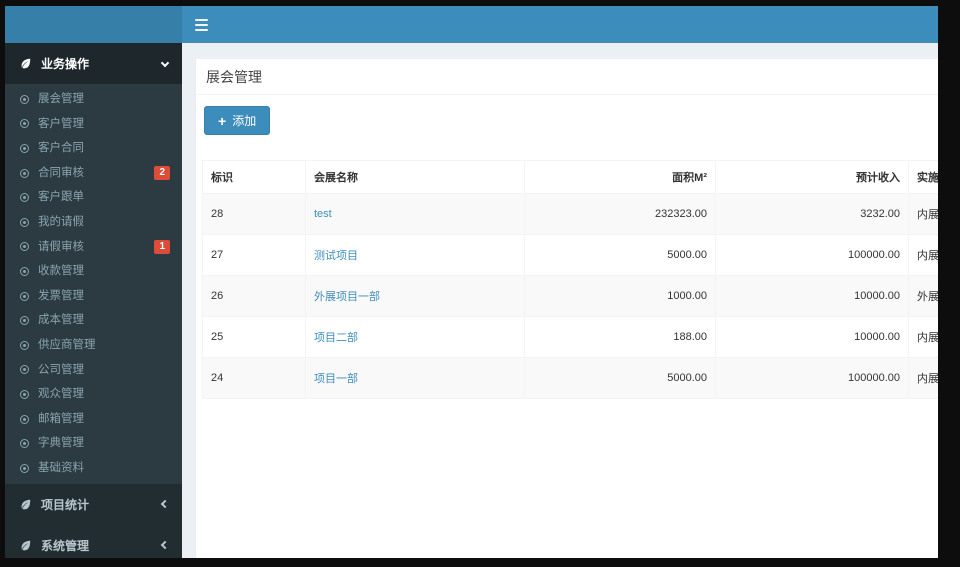 Image resolution: width=960 pixels, height=567 pixels. What do you see at coordinates (336, 256) in the screenshot?
I see `exhibition-name-link: 测试项目` at bounding box center [336, 256].